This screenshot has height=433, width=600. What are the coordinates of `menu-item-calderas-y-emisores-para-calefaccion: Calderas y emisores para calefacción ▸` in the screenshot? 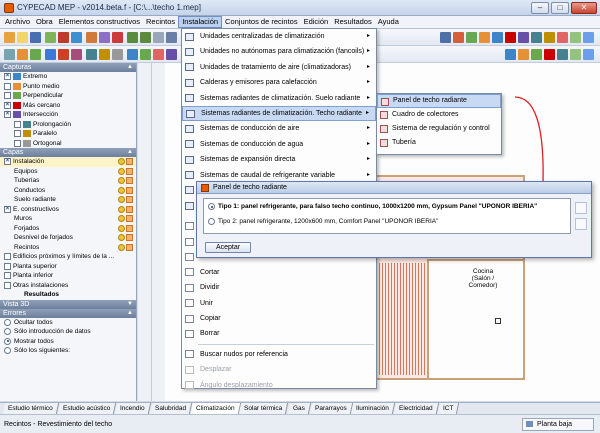 It's located at (279, 82).